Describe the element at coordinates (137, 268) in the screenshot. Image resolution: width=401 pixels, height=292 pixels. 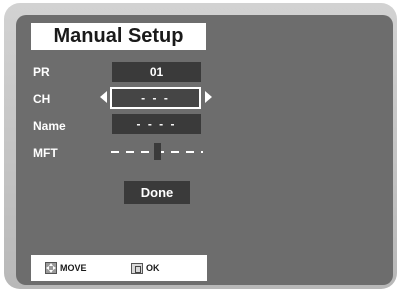
I see `enter-button-icon` at that location.